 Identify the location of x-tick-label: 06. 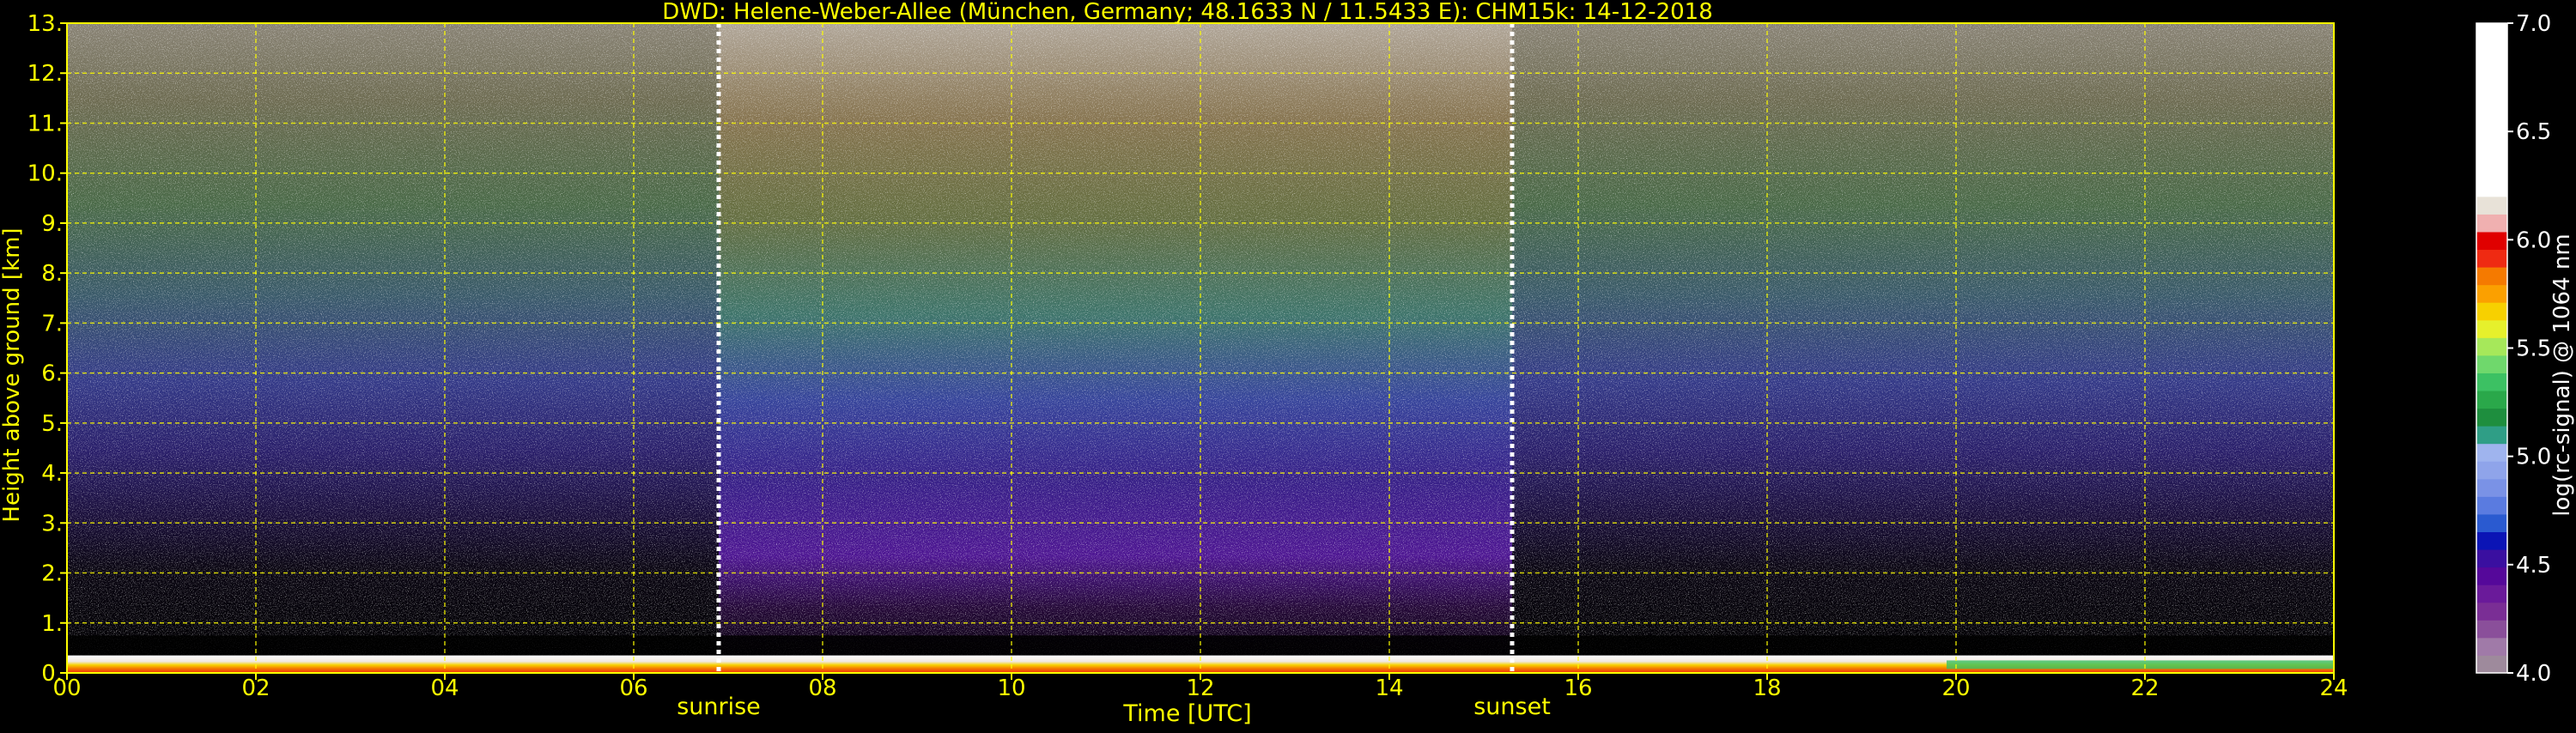
(633, 688).